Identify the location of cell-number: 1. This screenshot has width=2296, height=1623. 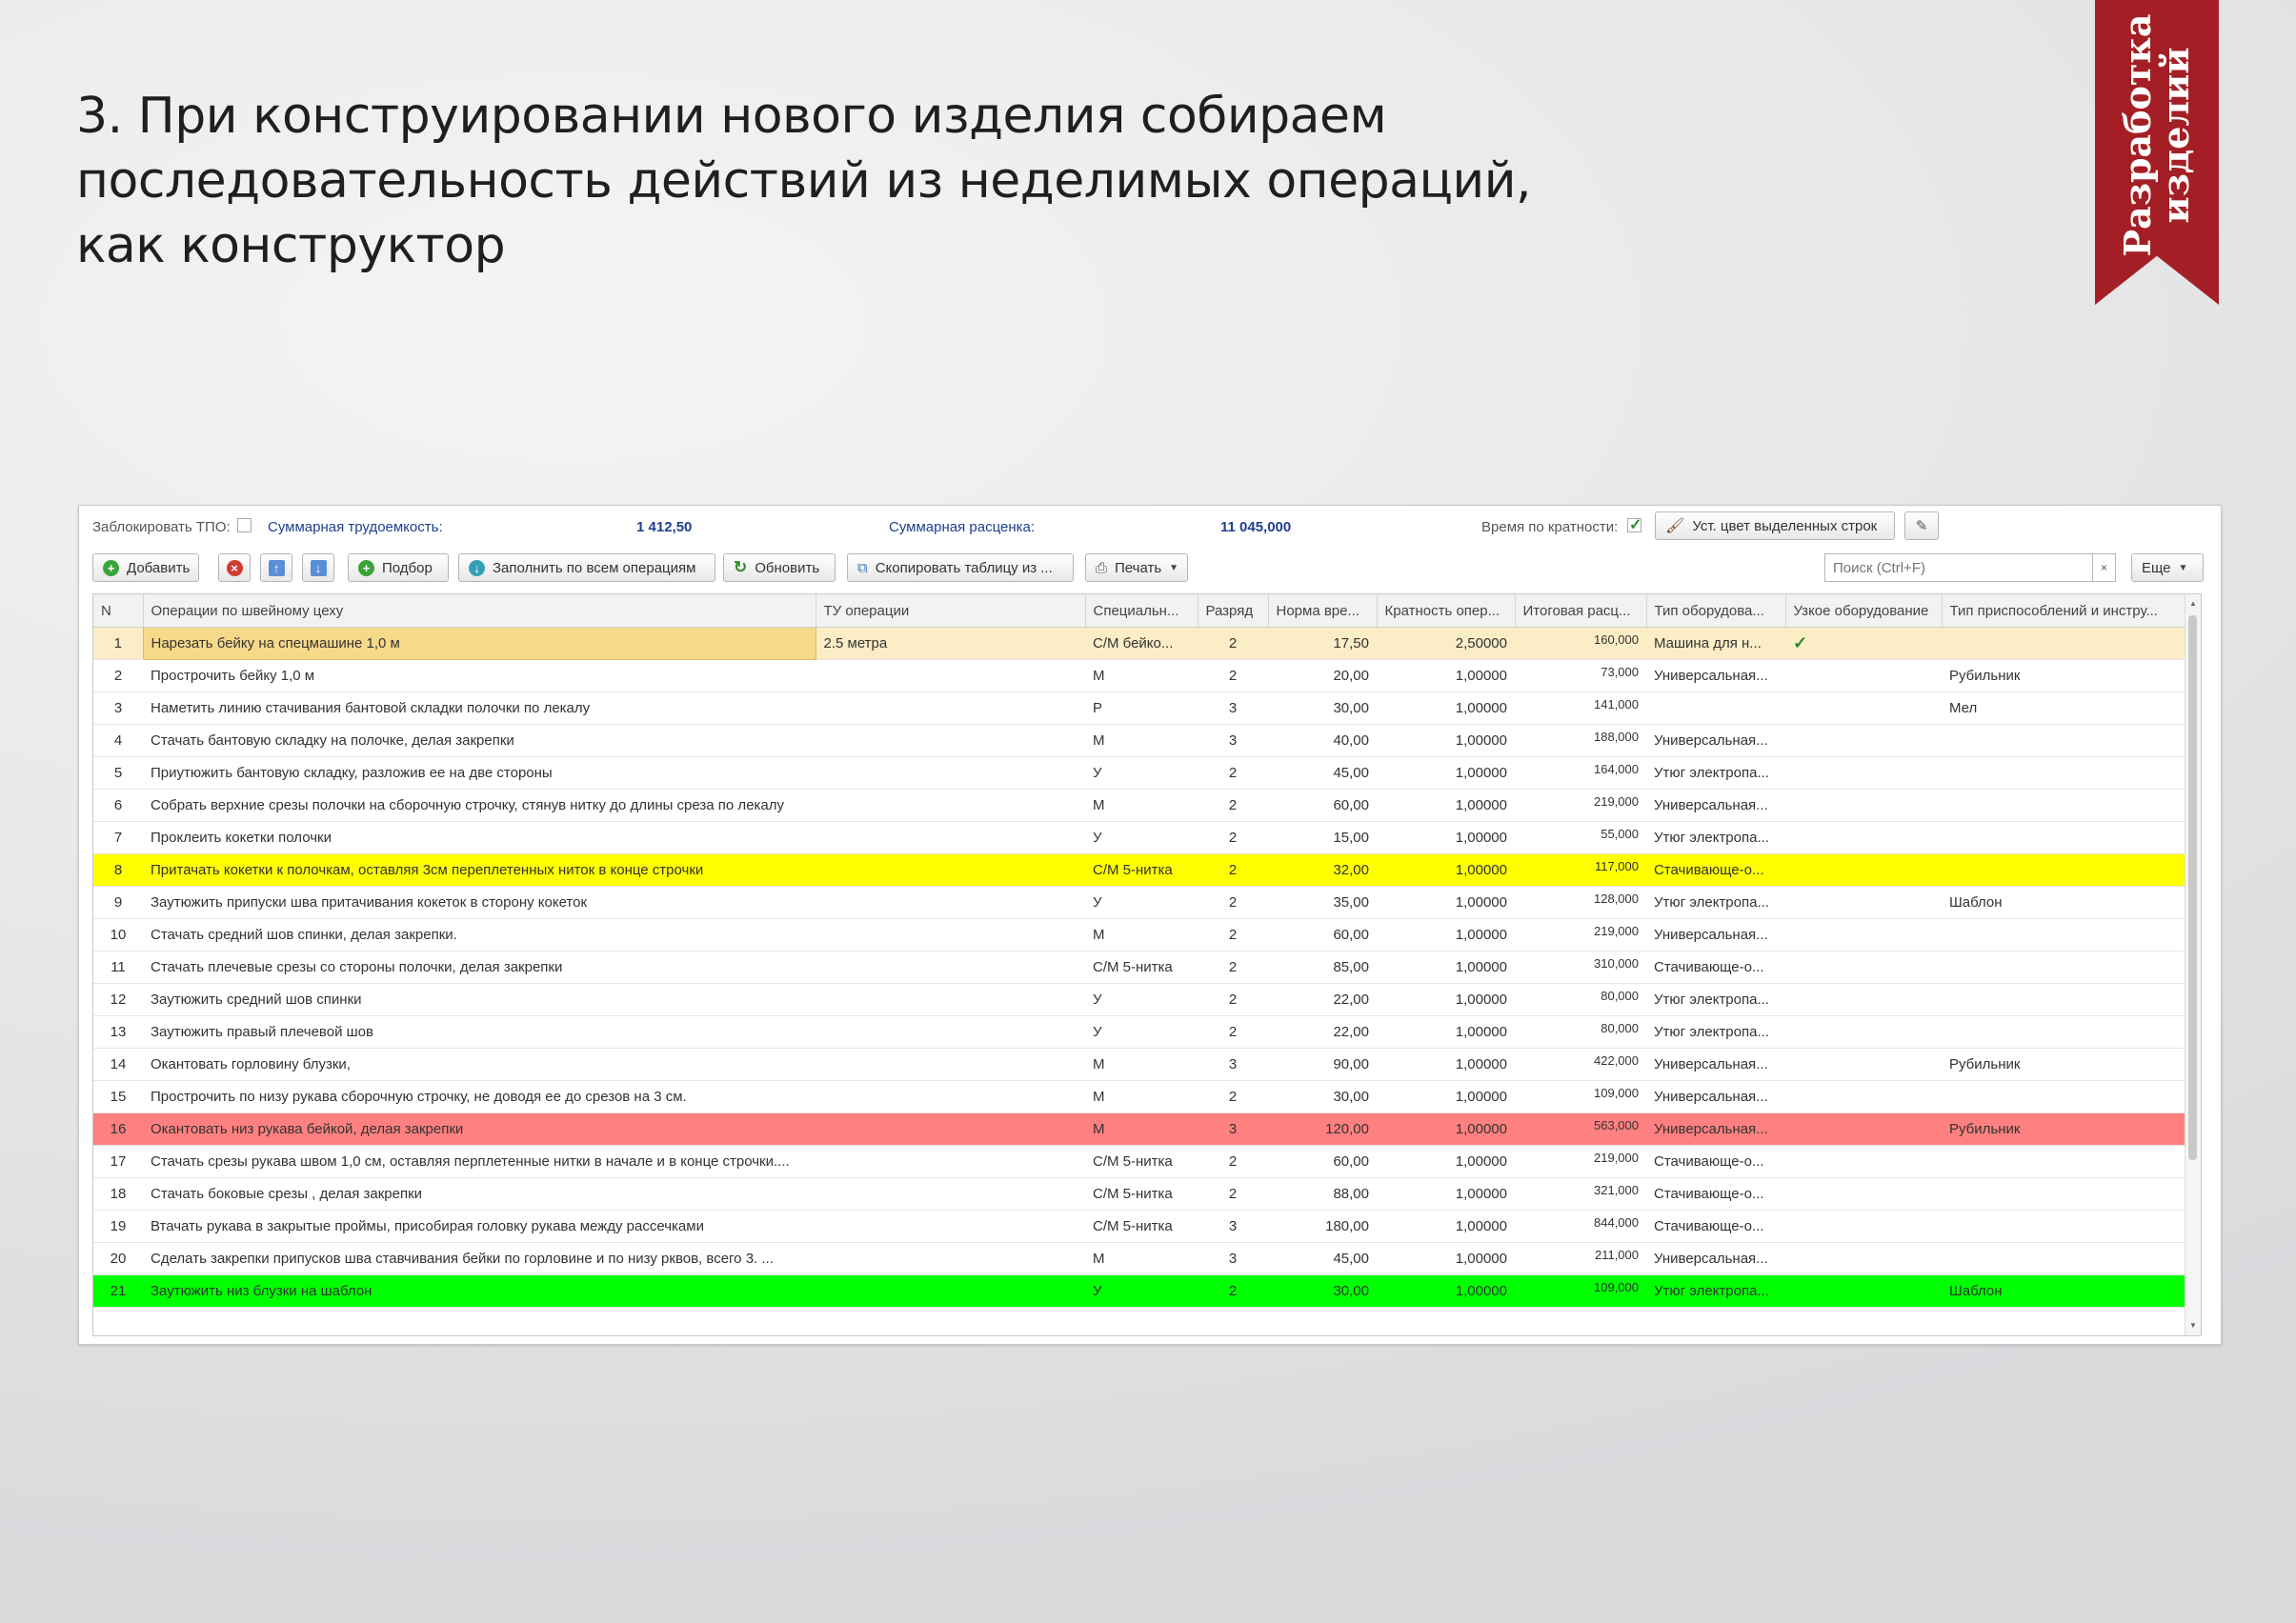
(118, 643).